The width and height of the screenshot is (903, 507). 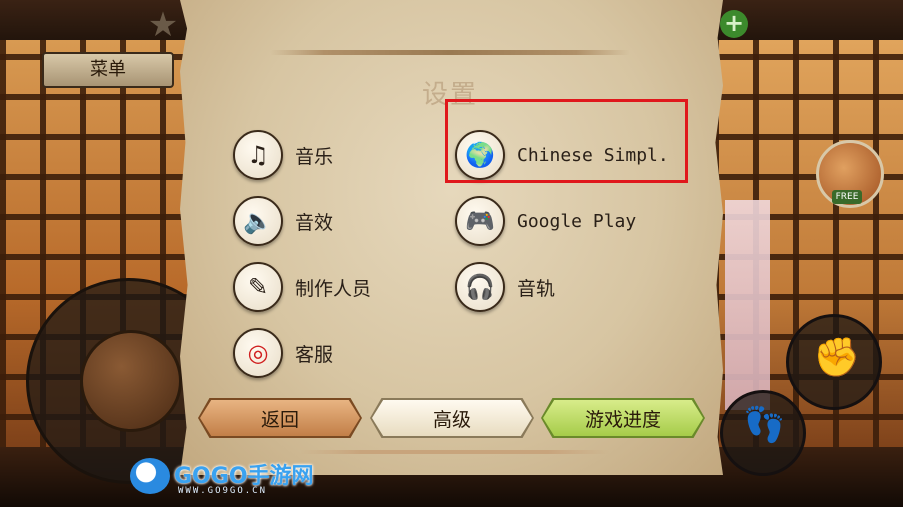 What do you see at coordinates (314, 156) in the screenshot?
I see `option-label: 音乐` at bounding box center [314, 156].